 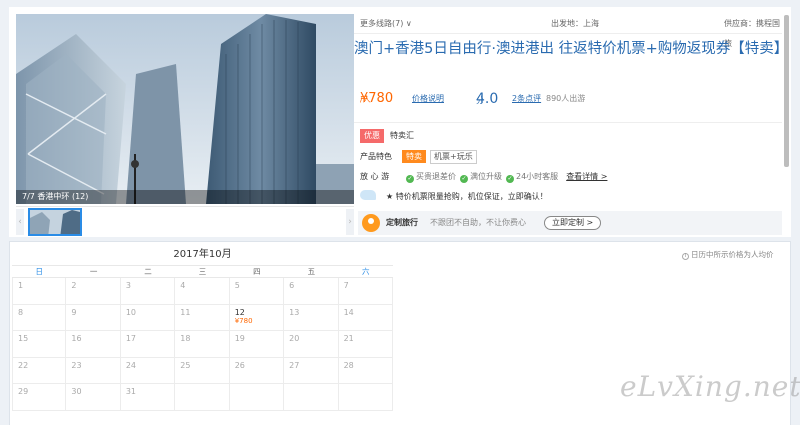 I want to click on chevron-right-icon: ›, so click(x=350, y=222).